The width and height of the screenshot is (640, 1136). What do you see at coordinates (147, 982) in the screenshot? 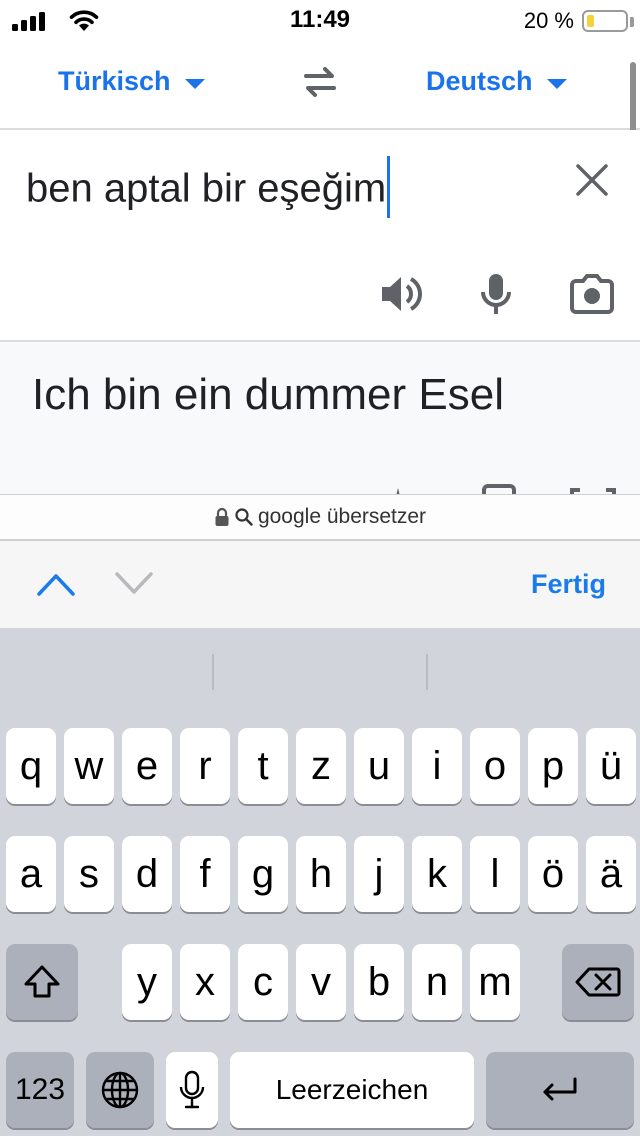
I see `key-y: y` at bounding box center [147, 982].